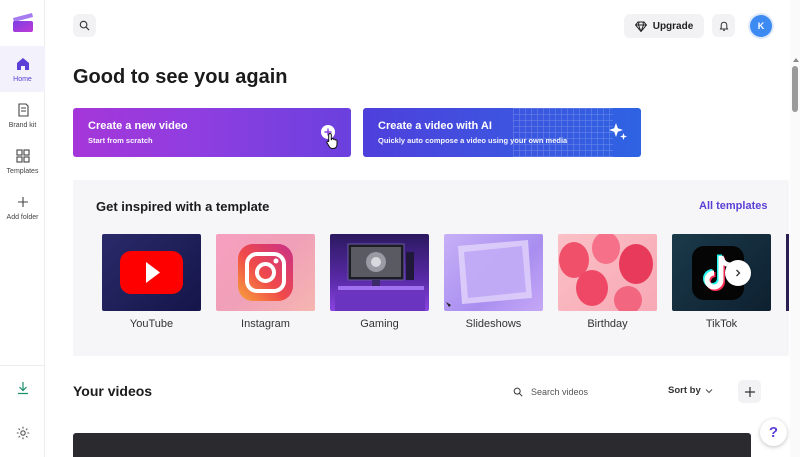  I want to click on help-button: ?, so click(773, 432).